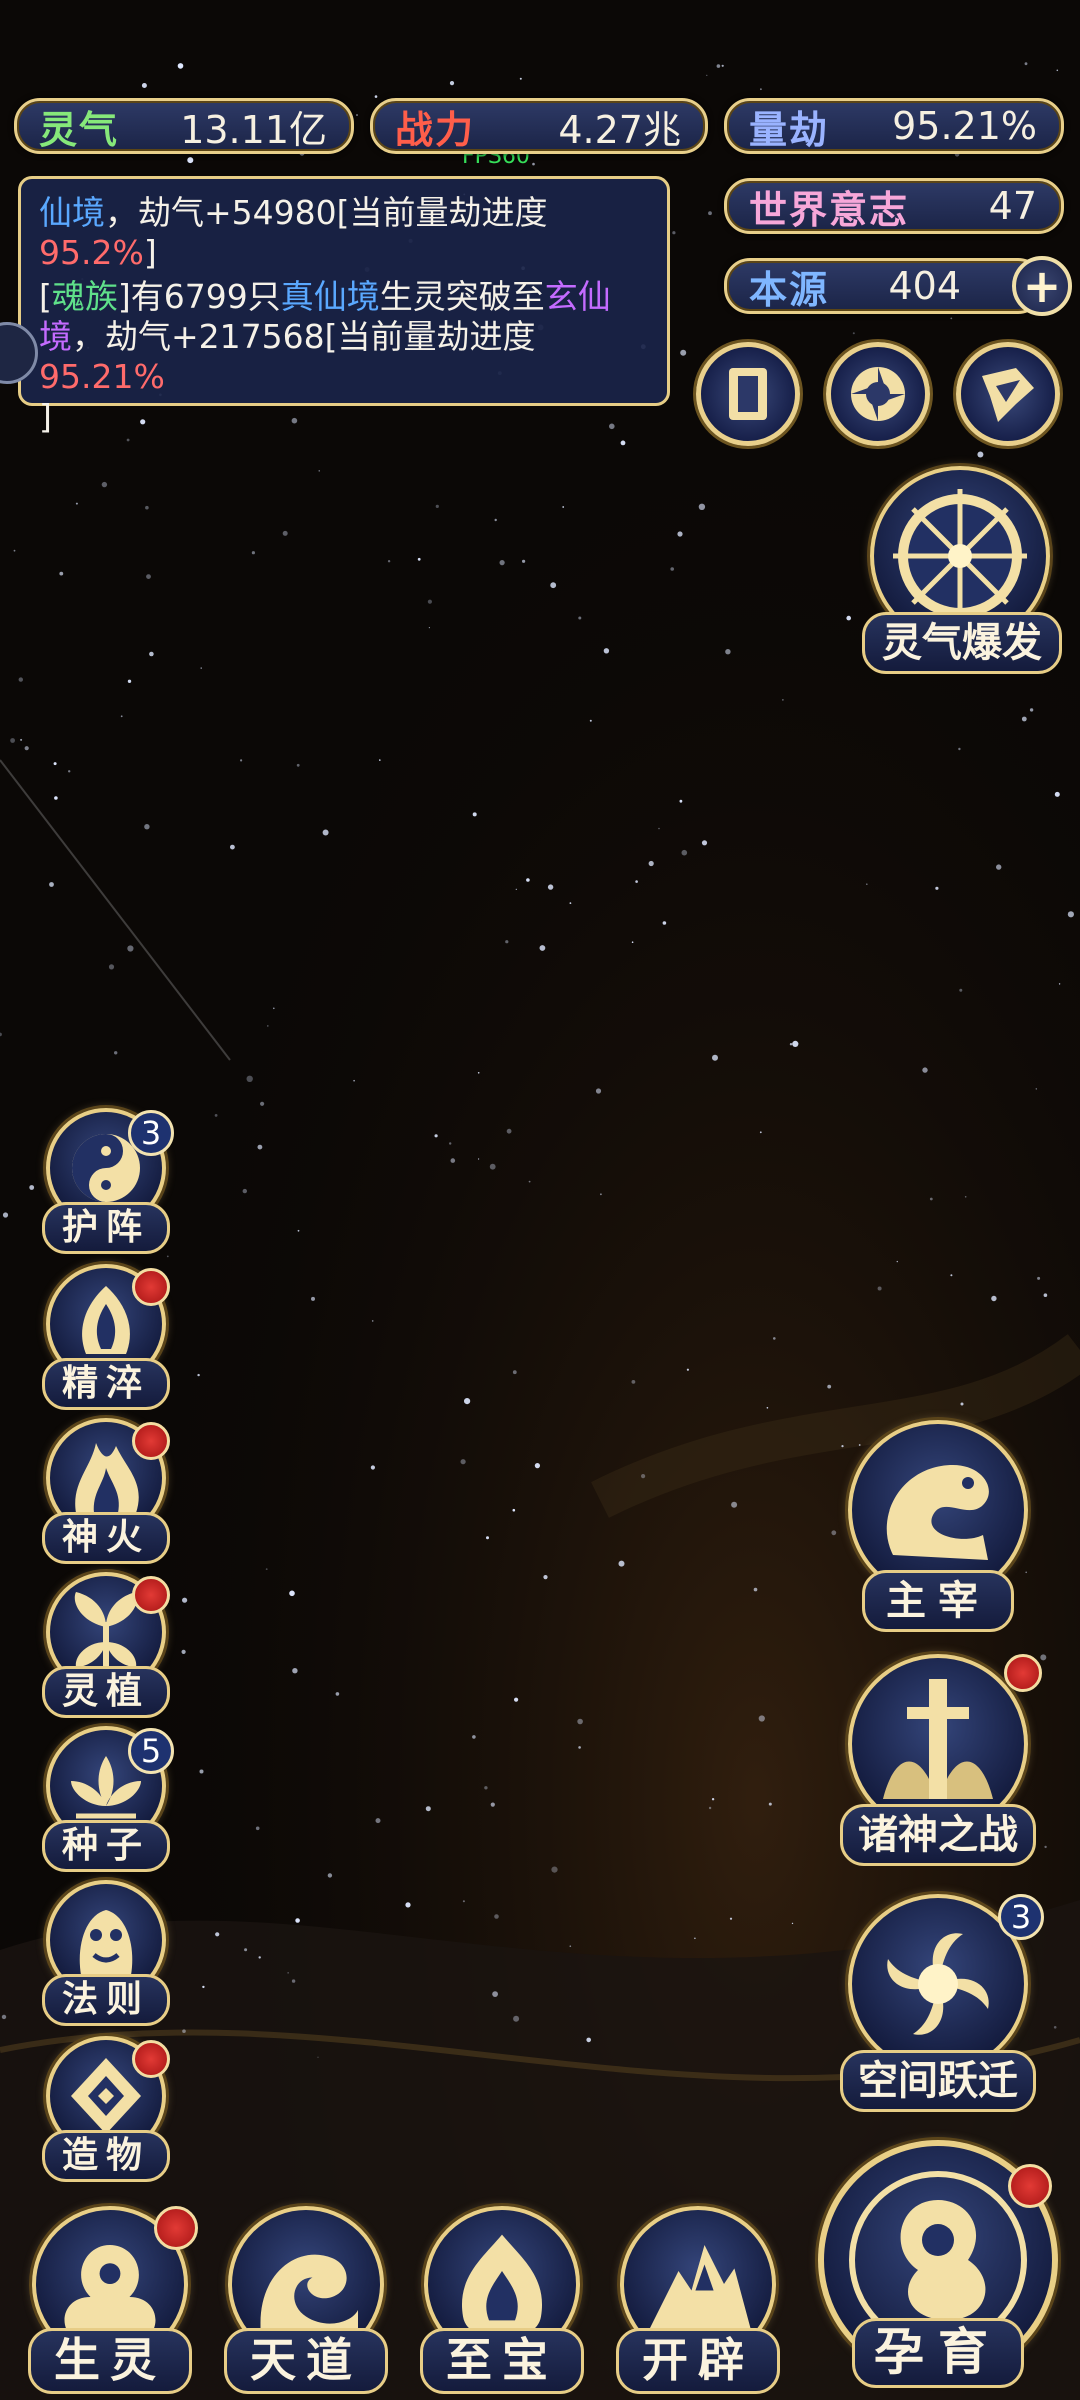 This screenshot has width=1080, height=2400. I want to click on left-menu-item: 5 种子, so click(110, 1801).